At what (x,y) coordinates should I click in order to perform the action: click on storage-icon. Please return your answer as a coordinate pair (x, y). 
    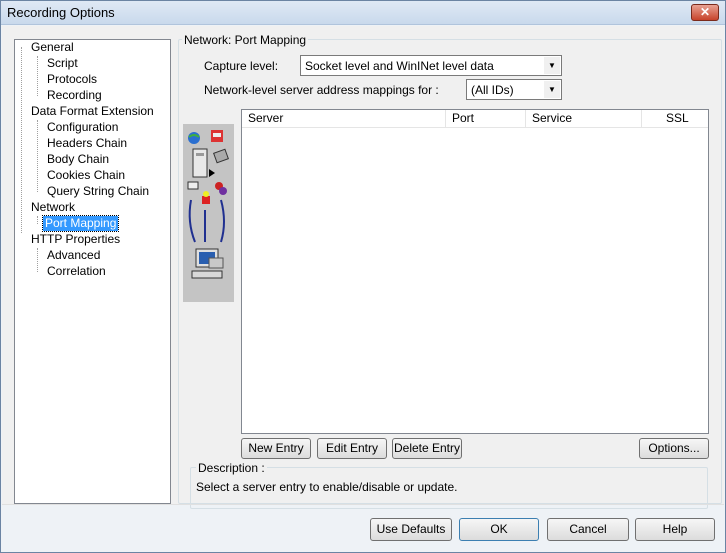
    Looking at the image, I should click on (221, 156).